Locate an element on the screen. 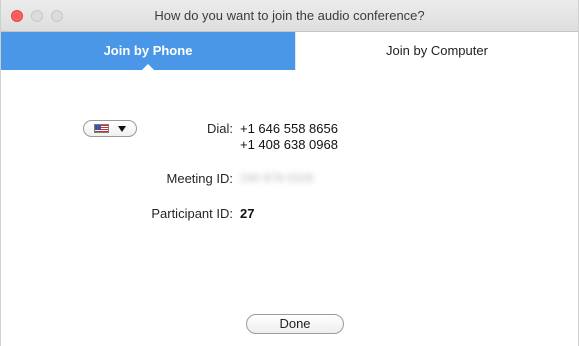 Image resolution: width=579 pixels, height=346 pixels. tab-join-by-computer: Join by Computer is located at coordinates (436, 51).